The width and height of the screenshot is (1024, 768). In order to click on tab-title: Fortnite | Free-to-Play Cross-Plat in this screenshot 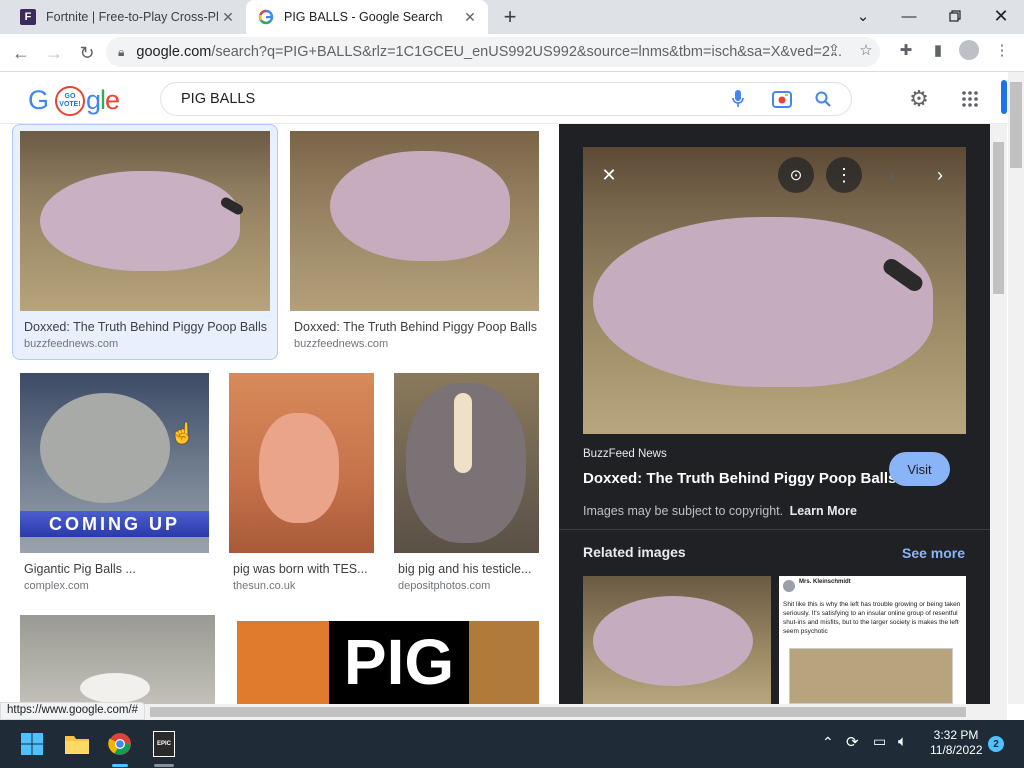, I will do `click(132, 17)`.